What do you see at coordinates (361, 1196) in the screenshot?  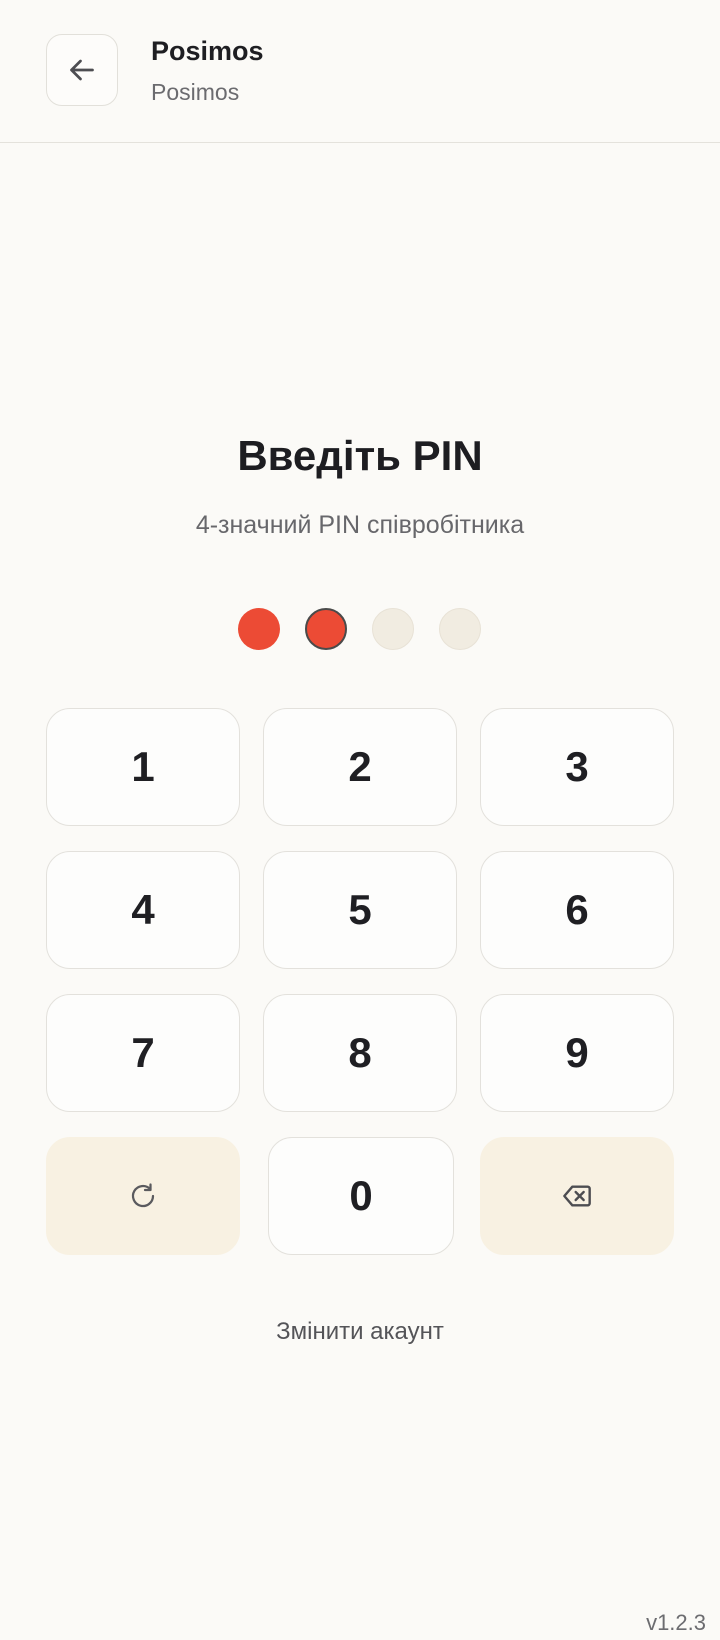 I see `key-0: 0` at bounding box center [361, 1196].